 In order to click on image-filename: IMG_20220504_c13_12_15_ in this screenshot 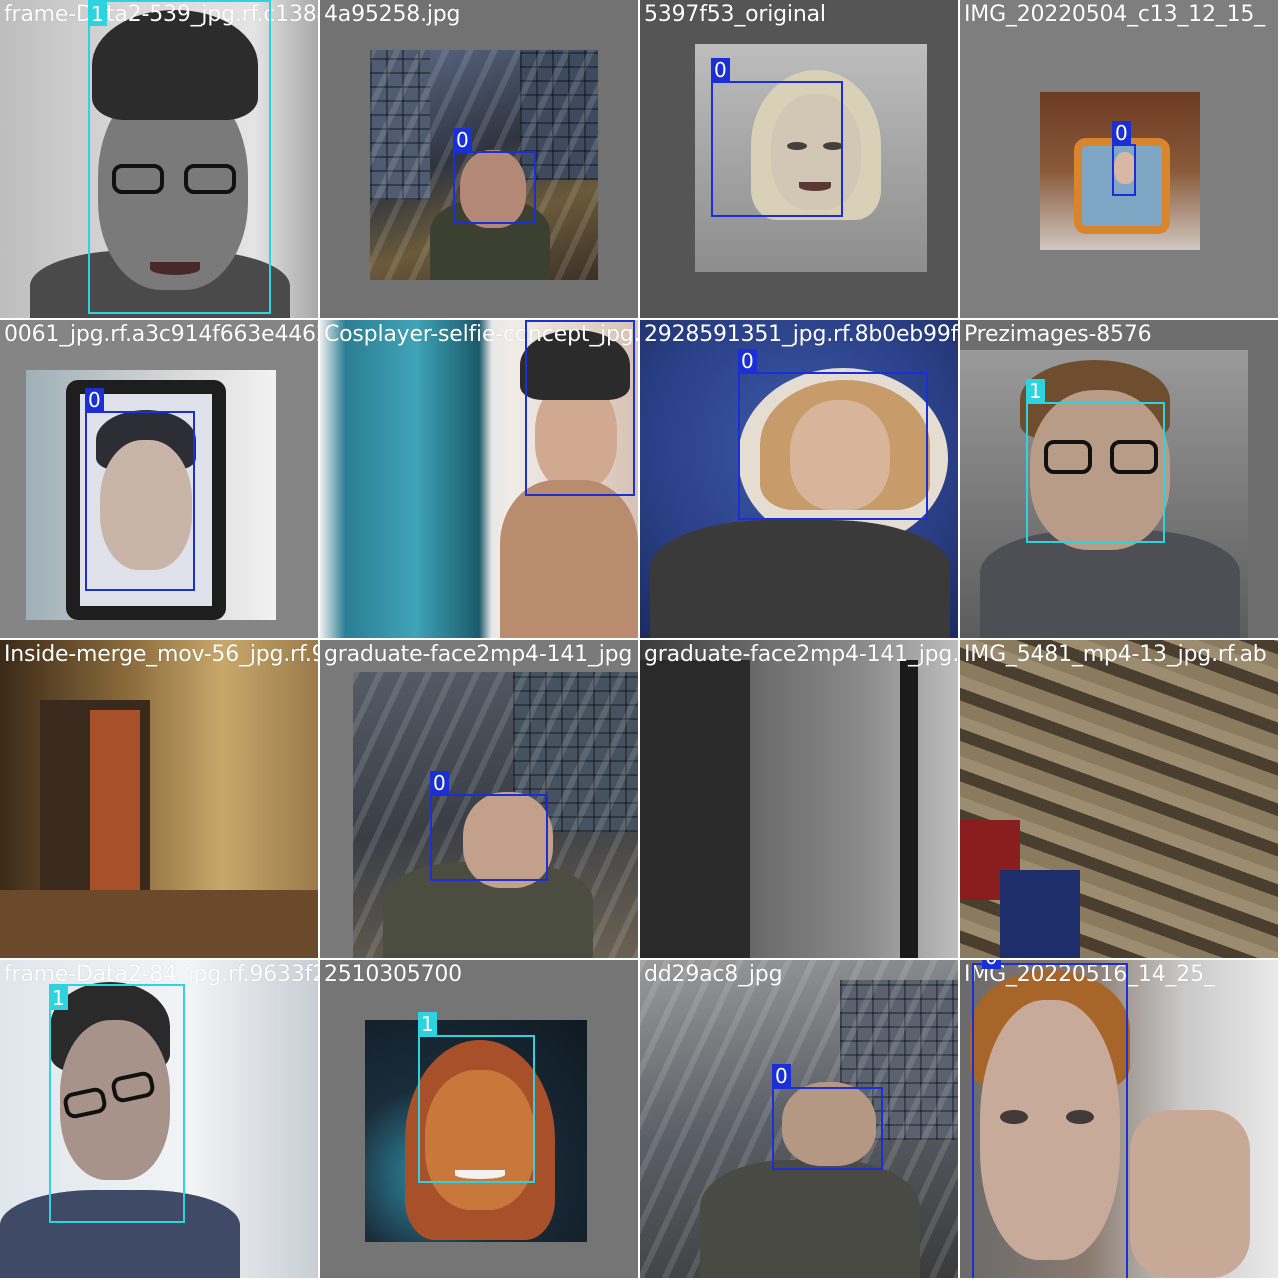, I will do `click(1114, 14)`.